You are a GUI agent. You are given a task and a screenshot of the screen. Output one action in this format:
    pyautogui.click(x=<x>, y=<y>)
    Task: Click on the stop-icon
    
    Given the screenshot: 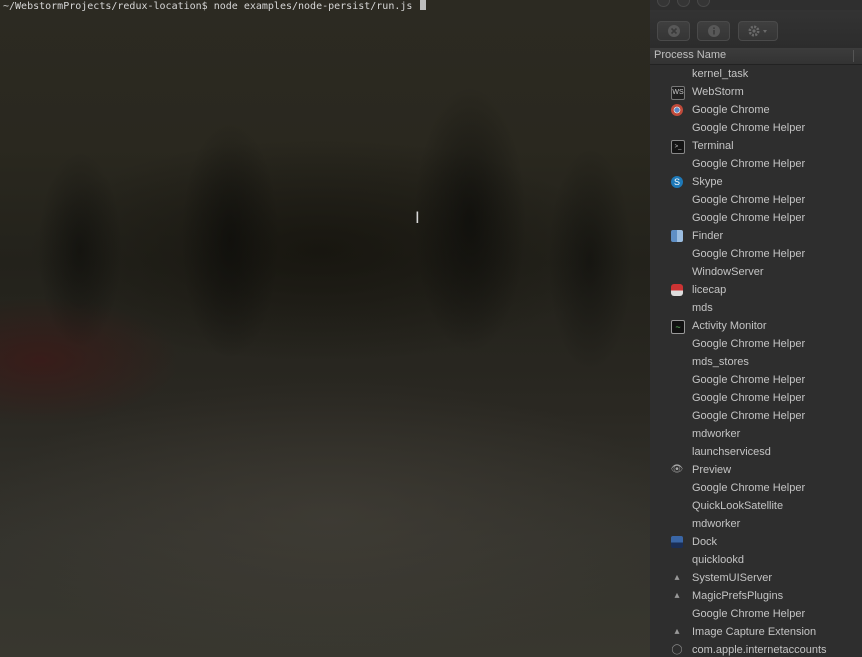 What is the action you would take?
    pyautogui.click(x=673, y=31)
    